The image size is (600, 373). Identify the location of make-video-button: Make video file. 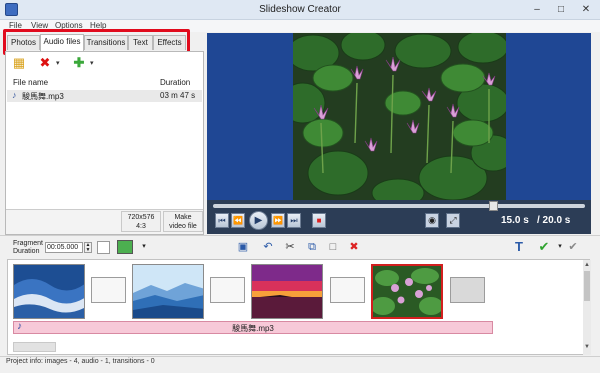
(183, 221).